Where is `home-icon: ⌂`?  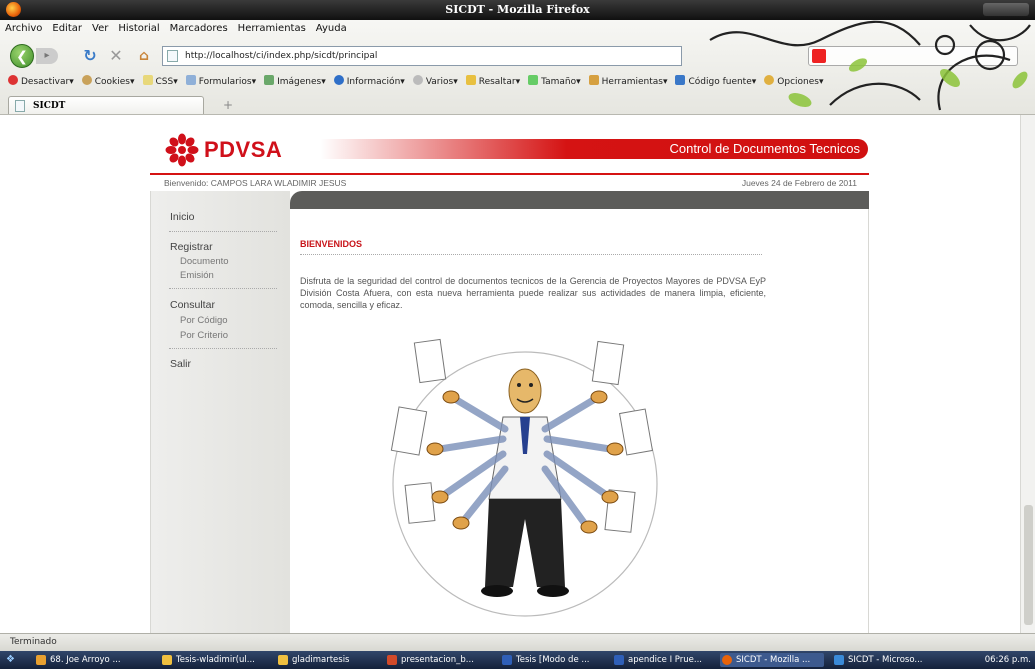
home-icon: ⌂ is located at coordinates (144, 56).